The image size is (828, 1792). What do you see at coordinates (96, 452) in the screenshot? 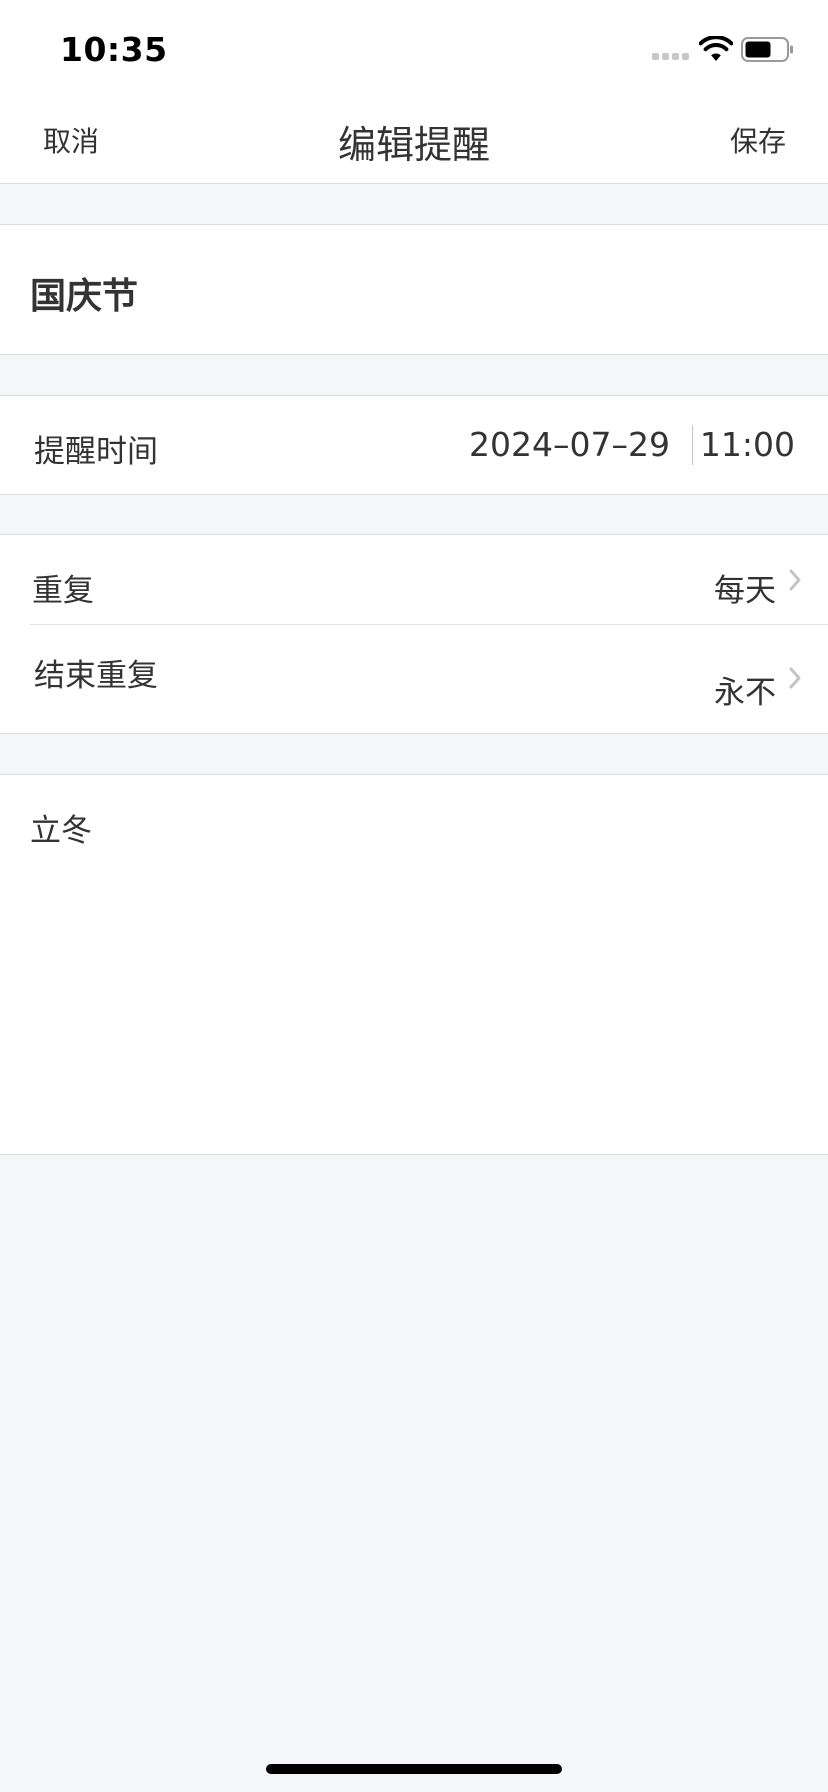
I see `reminder-time-label: 提醒时间` at bounding box center [96, 452].